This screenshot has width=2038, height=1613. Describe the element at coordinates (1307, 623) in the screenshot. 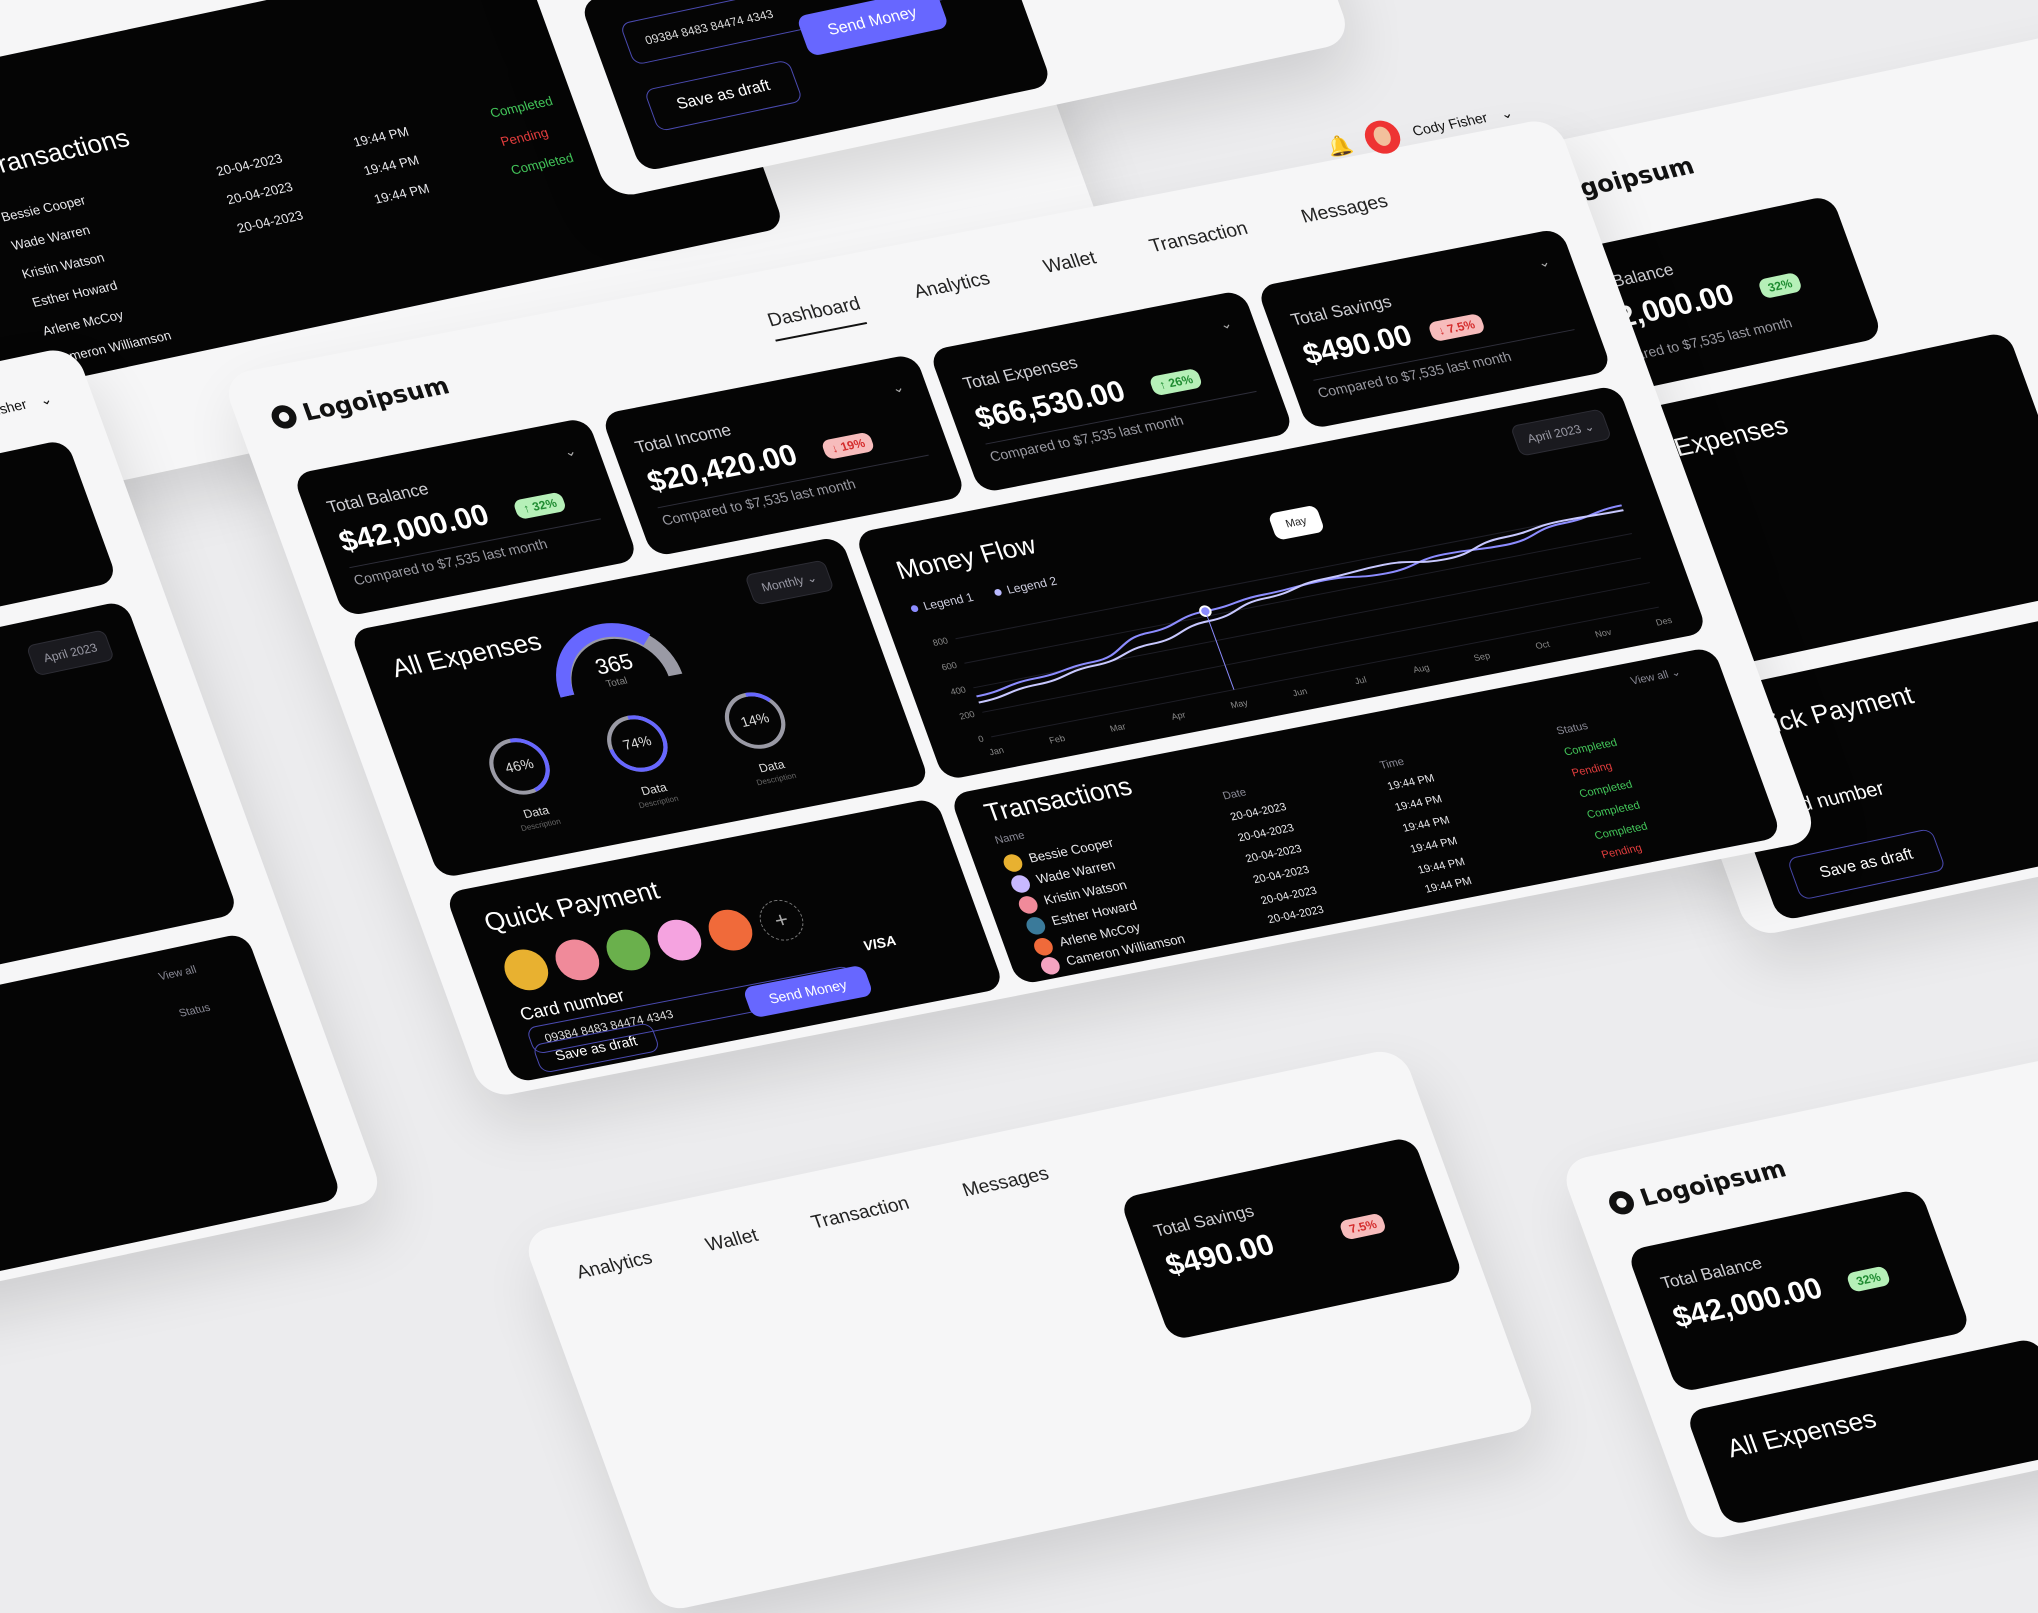

I see `gridline` at that location.